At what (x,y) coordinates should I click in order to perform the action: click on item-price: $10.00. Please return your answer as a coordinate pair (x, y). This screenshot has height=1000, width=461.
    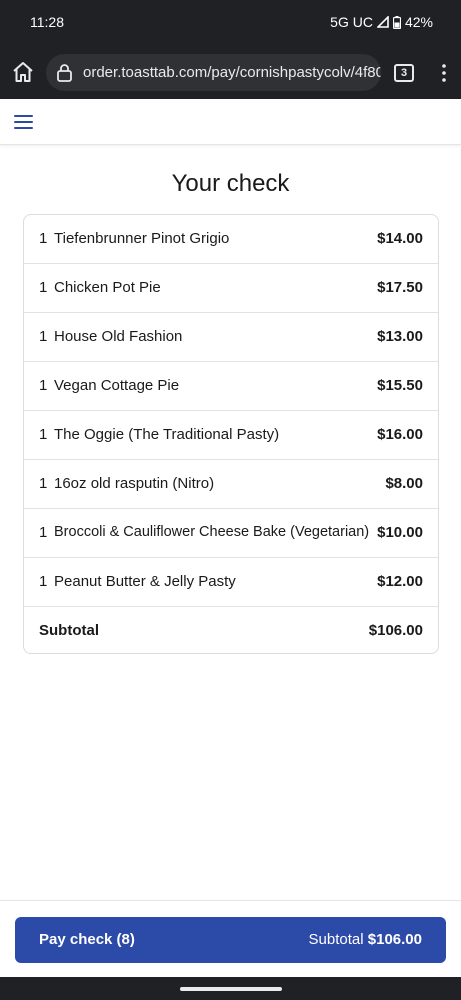
    Looking at the image, I should click on (400, 532).